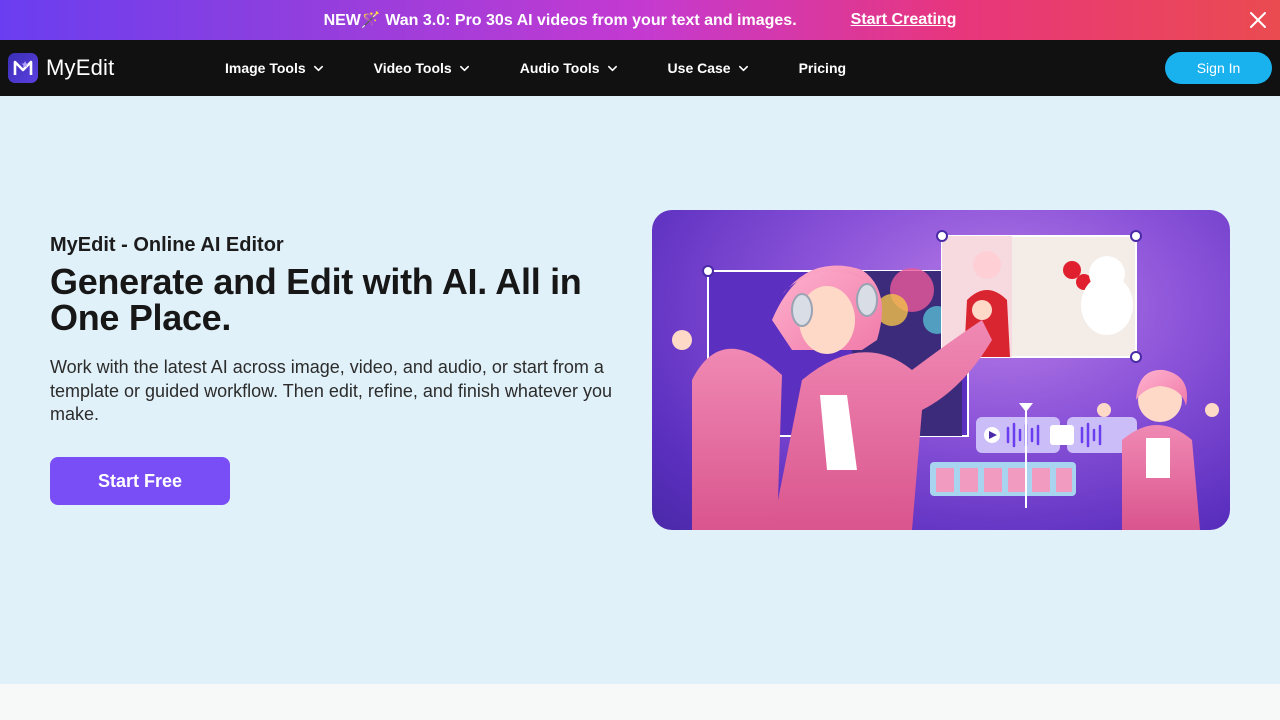 The image size is (1280, 720). I want to click on sign-in-button: Sign In, so click(1218, 68).